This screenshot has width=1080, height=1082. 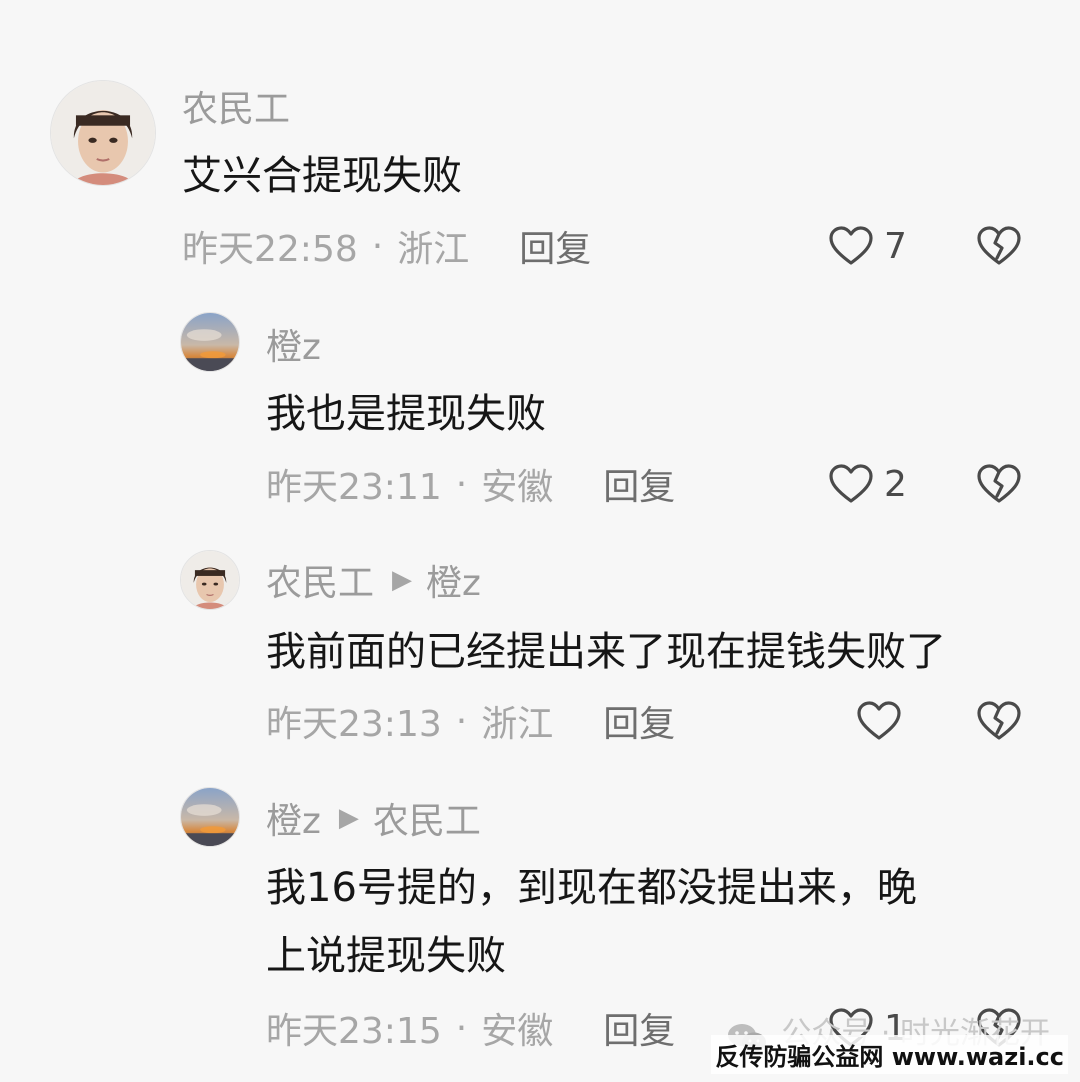 I want to click on comment-meta: 昨天23:15 · 安徽 回复, so click(x=470, y=1028).